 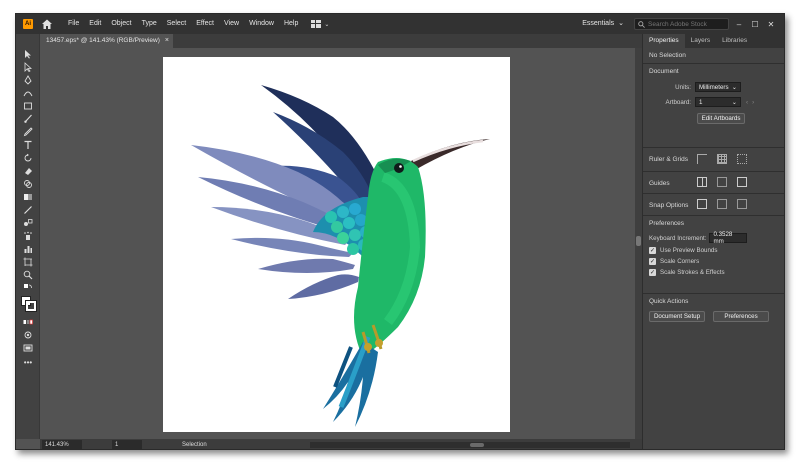 What do you see at coordinates (721, 118) in the screenshot?
I see `edit-artboards-button: Edit Artboards` at bounding box center [721, 118].